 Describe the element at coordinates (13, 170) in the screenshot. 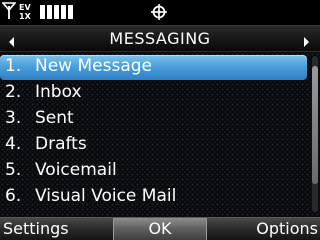

I see `menu-item-number: 5.` at that location.